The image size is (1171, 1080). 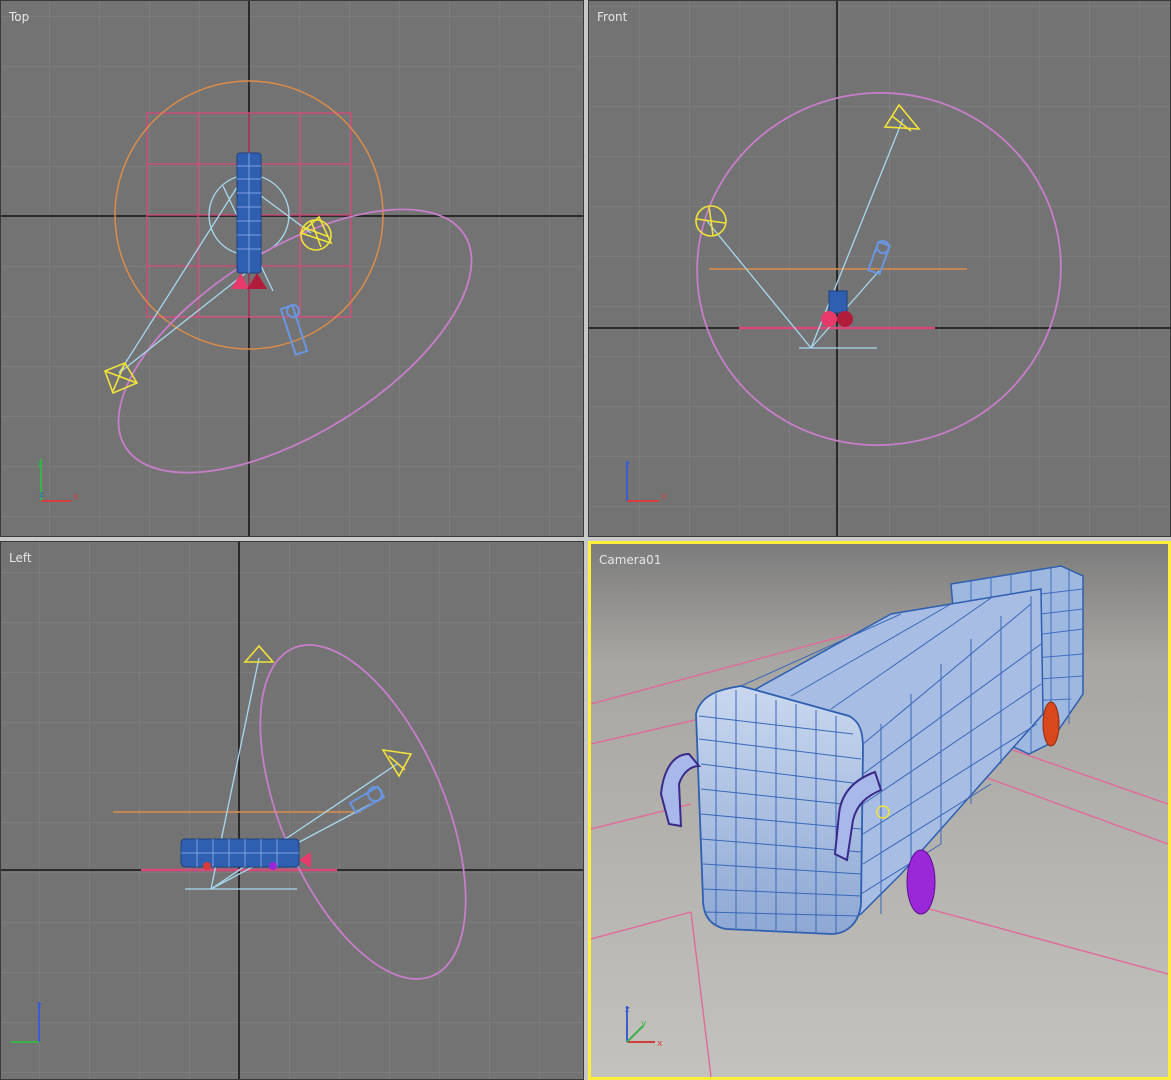 I want to click on wheel-front, so click(x=921, y=882).